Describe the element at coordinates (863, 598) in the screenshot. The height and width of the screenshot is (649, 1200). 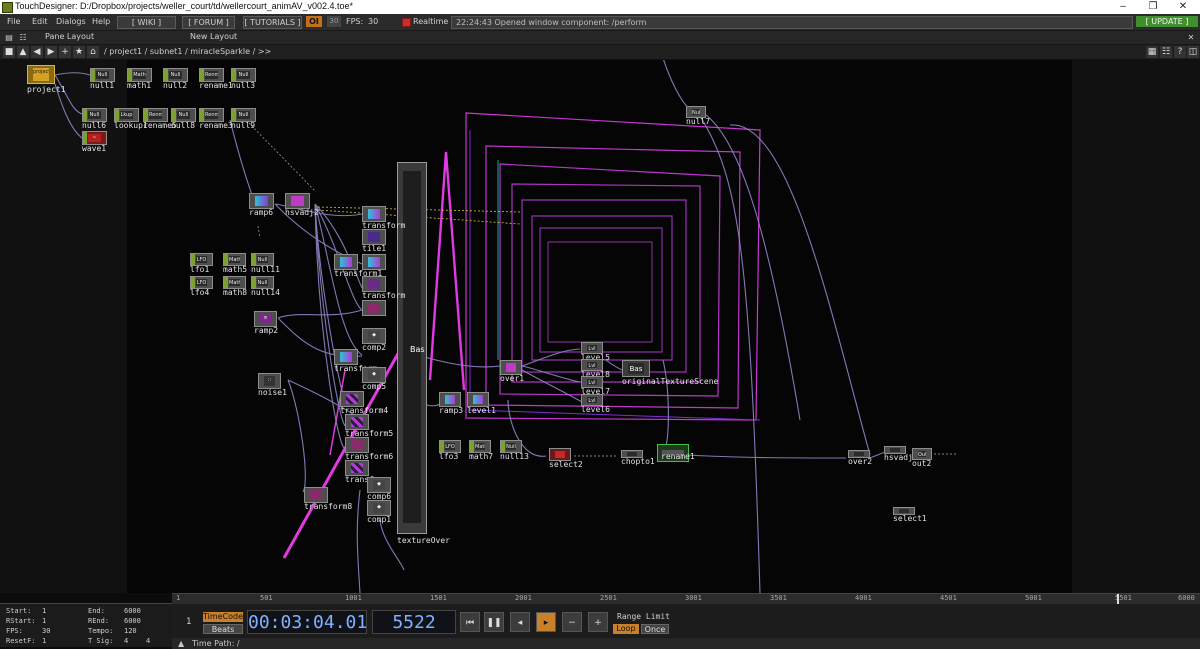
I see `ruler-tick: 4001` at that location.